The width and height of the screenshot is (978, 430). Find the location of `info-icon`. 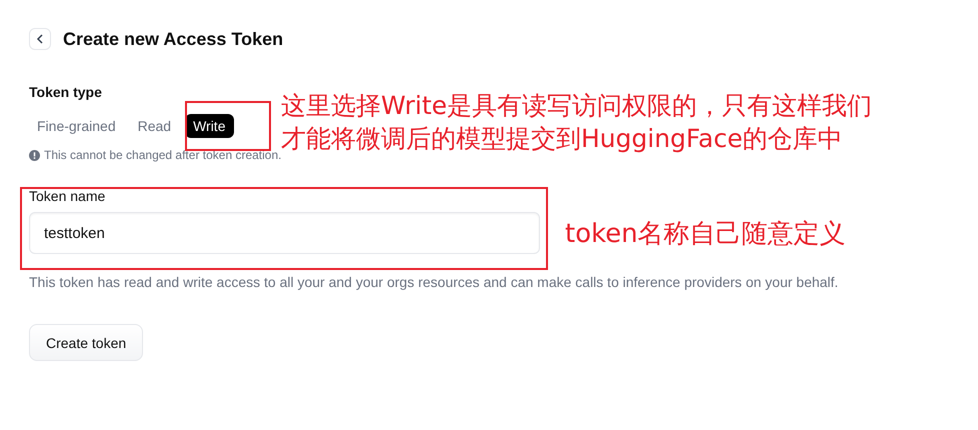

info-icon is located at coordinates (34, 155).